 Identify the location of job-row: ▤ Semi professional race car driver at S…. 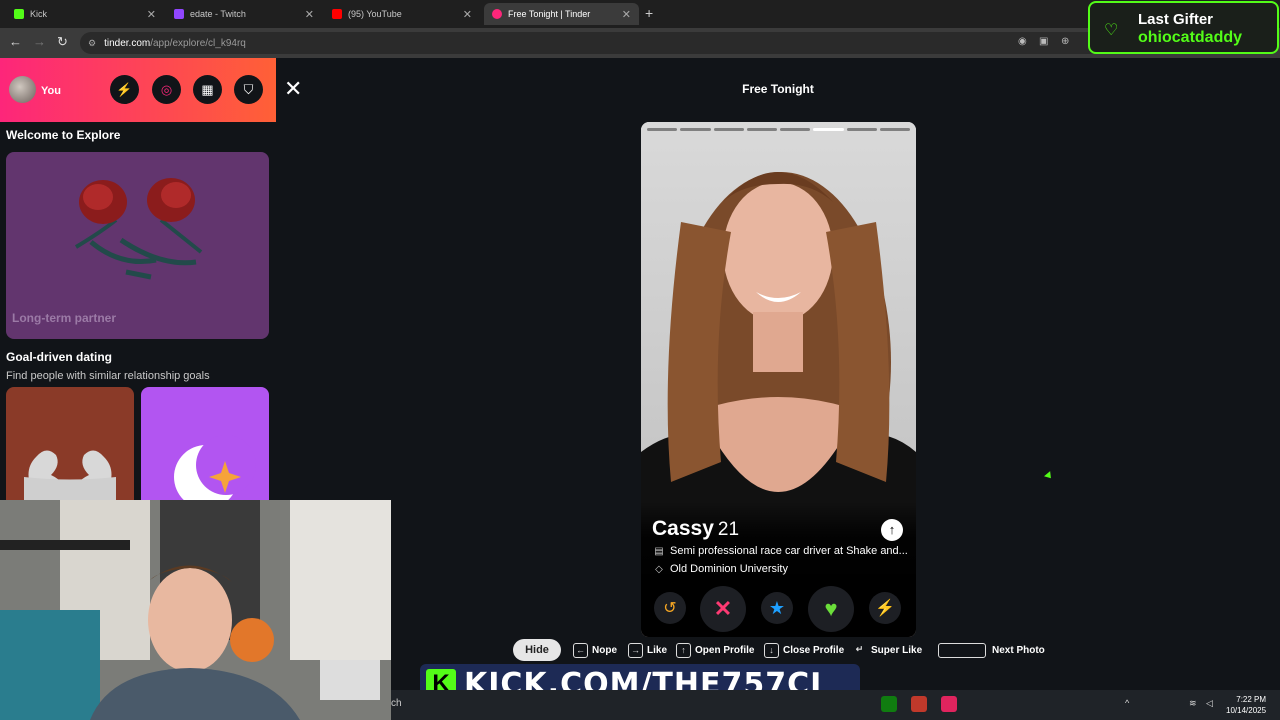
(780, 551).